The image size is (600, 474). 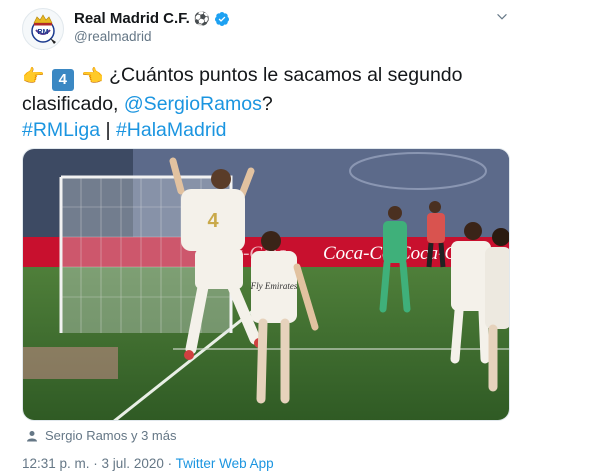 I want to click on point-left-icon: 👈, so click(x=92, y=76).